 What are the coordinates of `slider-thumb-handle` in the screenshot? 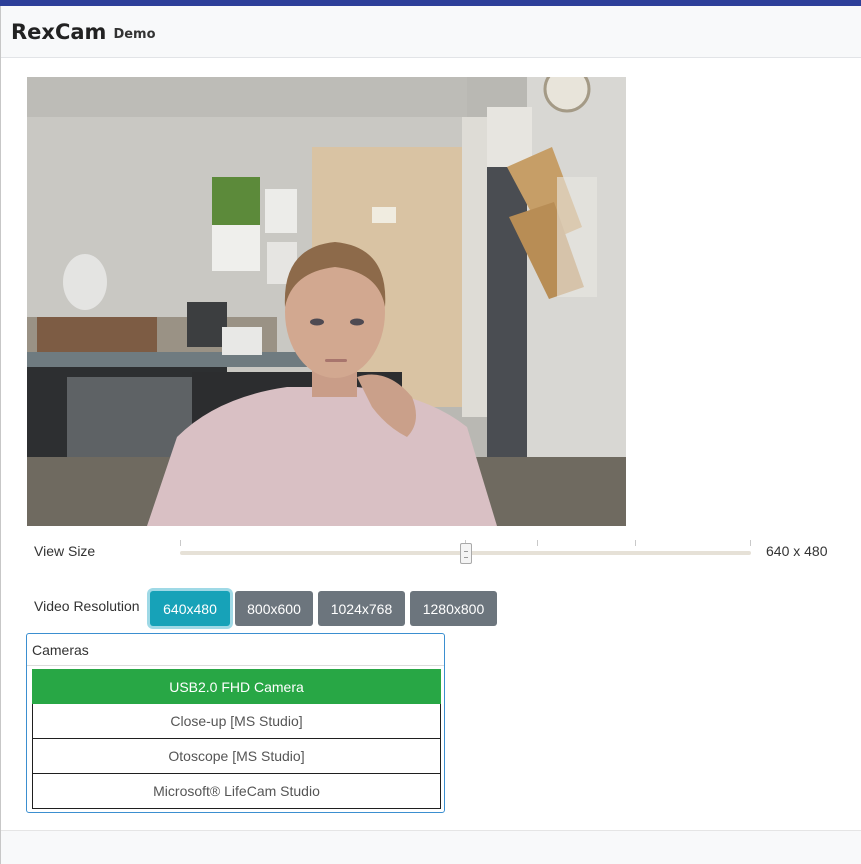 It's located at (466, 553).